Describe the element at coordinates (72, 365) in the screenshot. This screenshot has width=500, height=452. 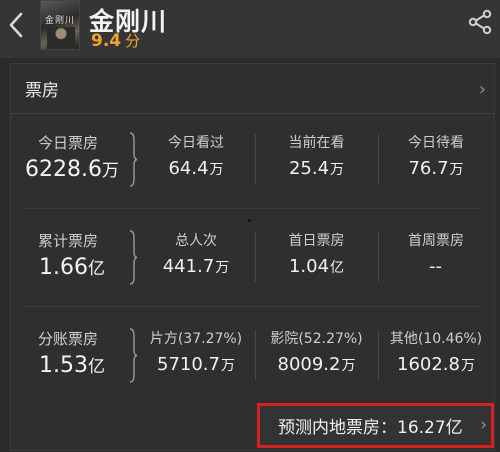
I see `split-box-office-value: 1.53亿` at that location.